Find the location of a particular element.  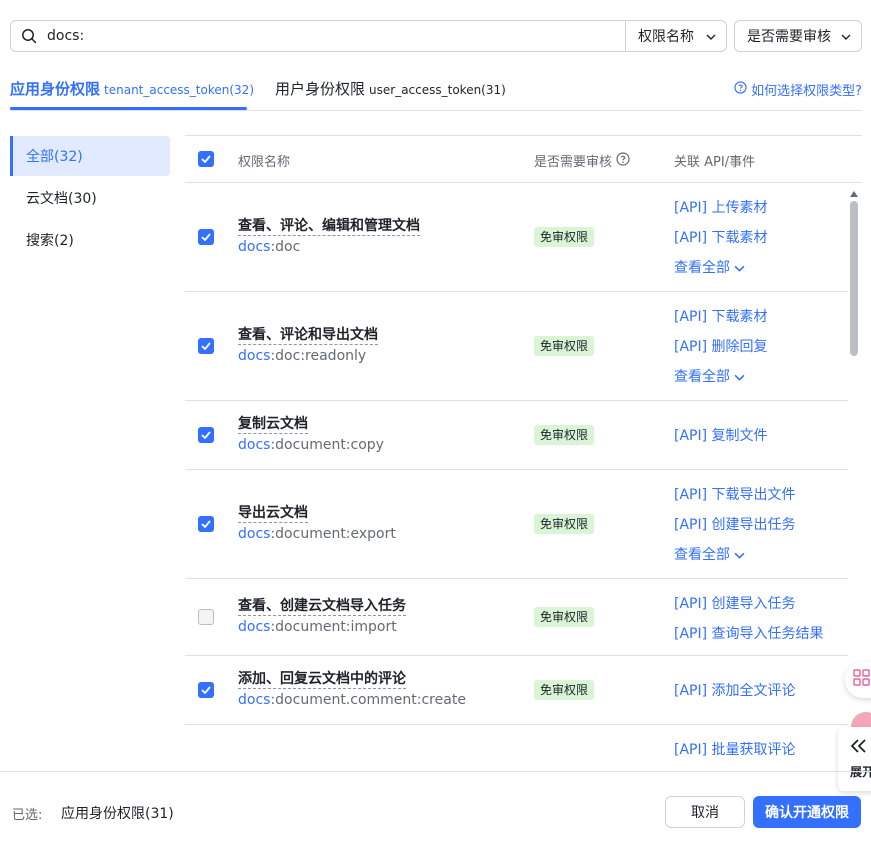

field-select-label: 权限名称 is located at coordinates (666, 37).